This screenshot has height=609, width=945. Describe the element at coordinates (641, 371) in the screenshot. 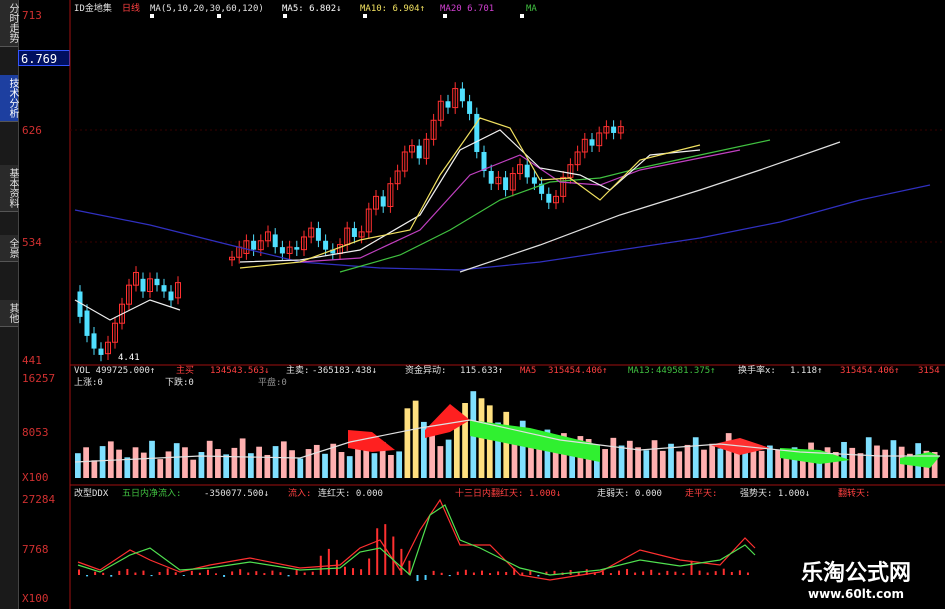

I see `vol-ma13-label: MA13:` at that location.